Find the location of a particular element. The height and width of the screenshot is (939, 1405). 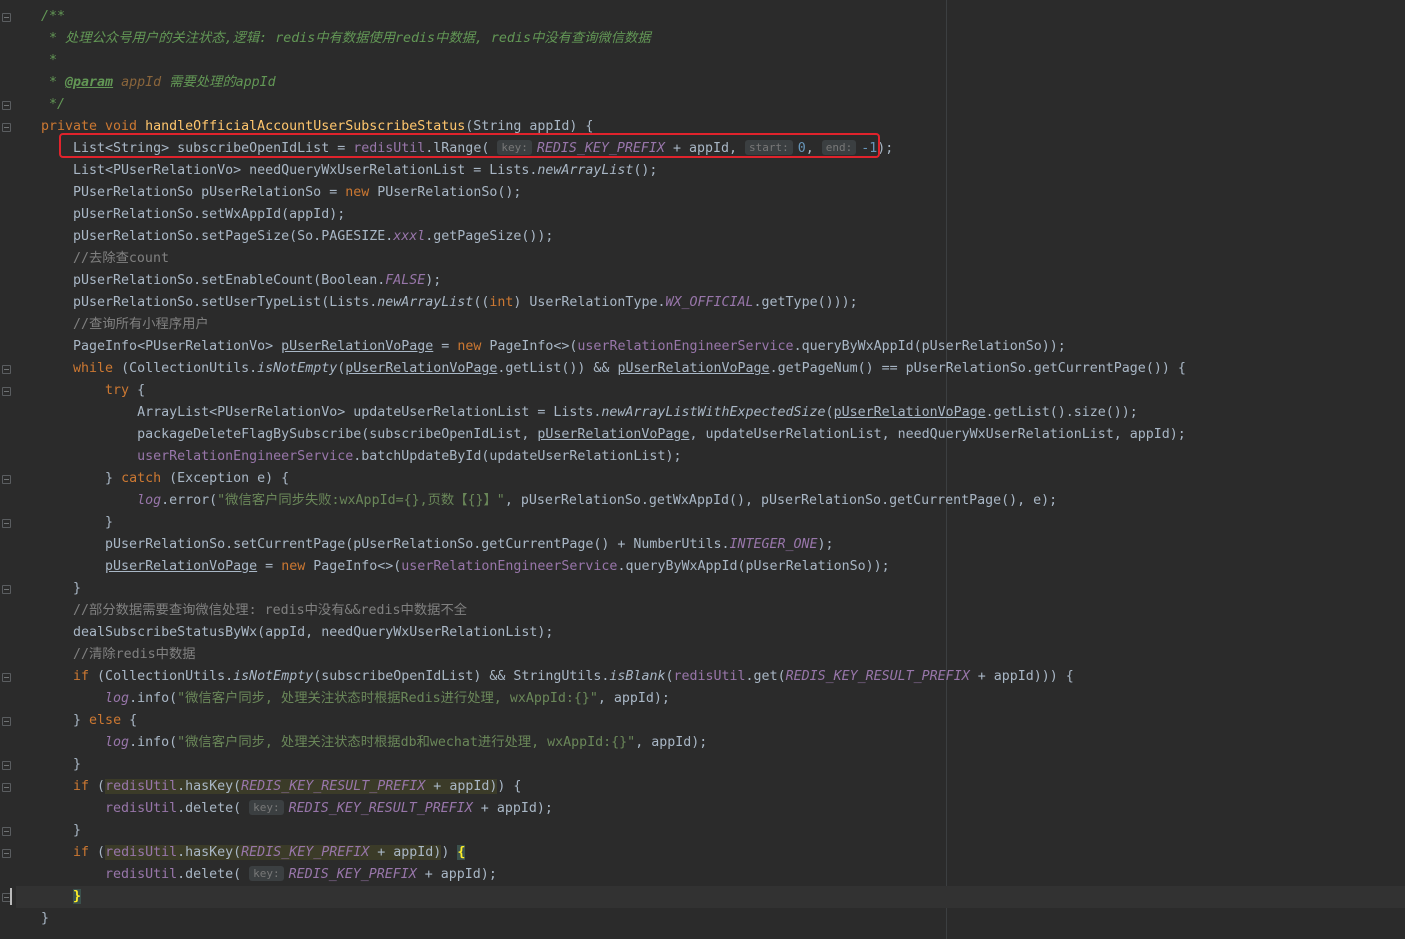

code-line: } catch (Exception e) { is located at coordinates (165, 479).